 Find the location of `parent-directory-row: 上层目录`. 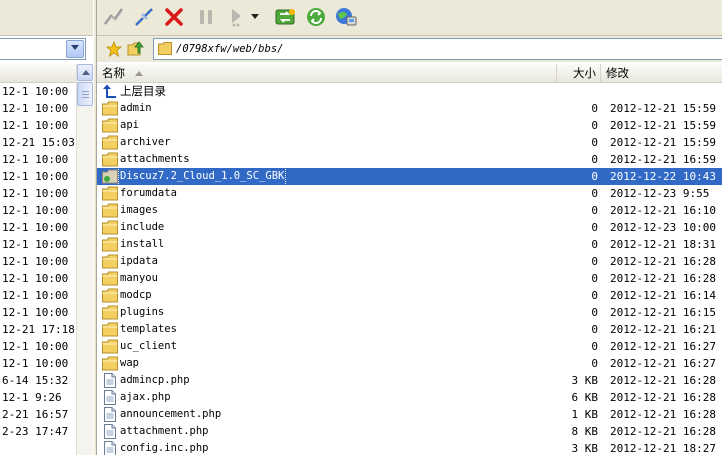

parent-directory-row: 上层目录 is located at coordinates (409, 91).